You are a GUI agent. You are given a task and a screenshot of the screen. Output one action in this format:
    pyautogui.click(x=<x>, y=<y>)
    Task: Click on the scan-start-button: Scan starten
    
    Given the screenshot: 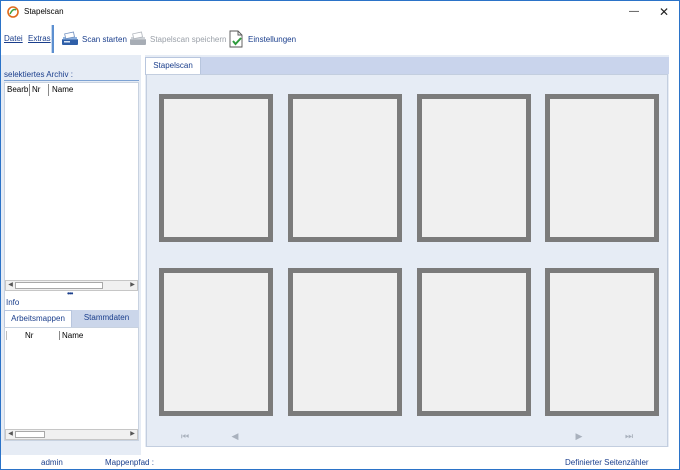 What is the action you would take?
    pyautogui.click(x=94, y=39)
    